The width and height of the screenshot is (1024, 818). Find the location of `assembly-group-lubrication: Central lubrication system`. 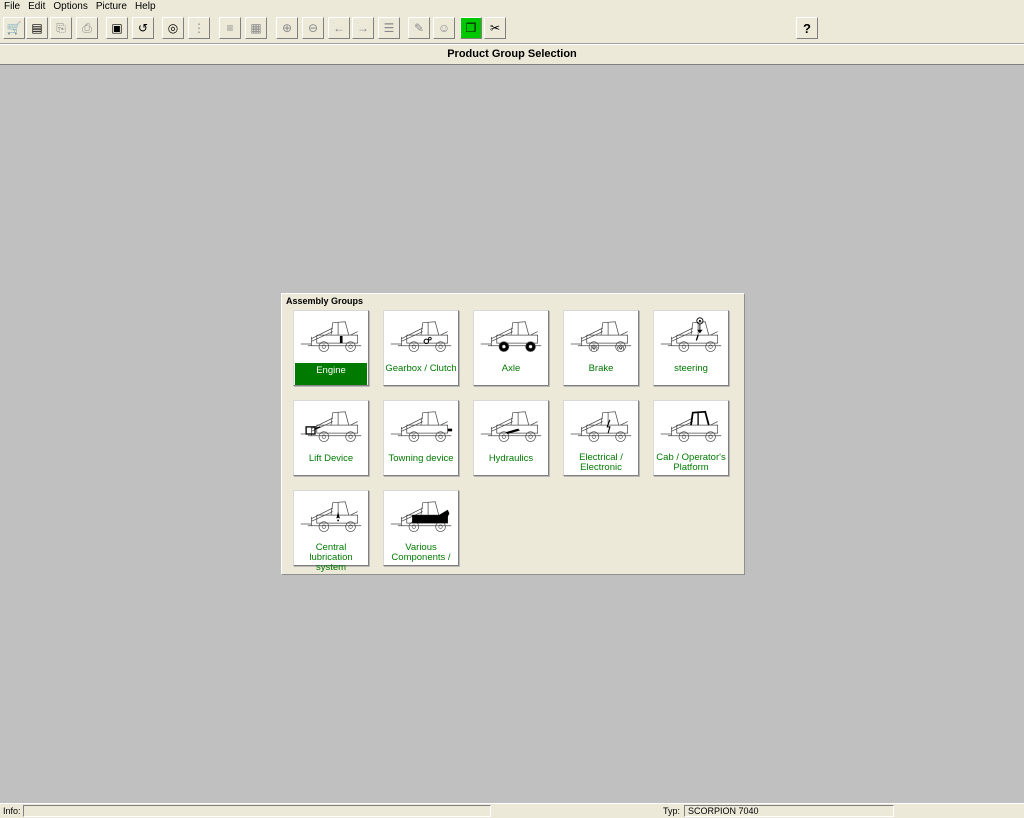

assembly-group-lubrication: Central lubrication system is located at coordinates (331, 531).